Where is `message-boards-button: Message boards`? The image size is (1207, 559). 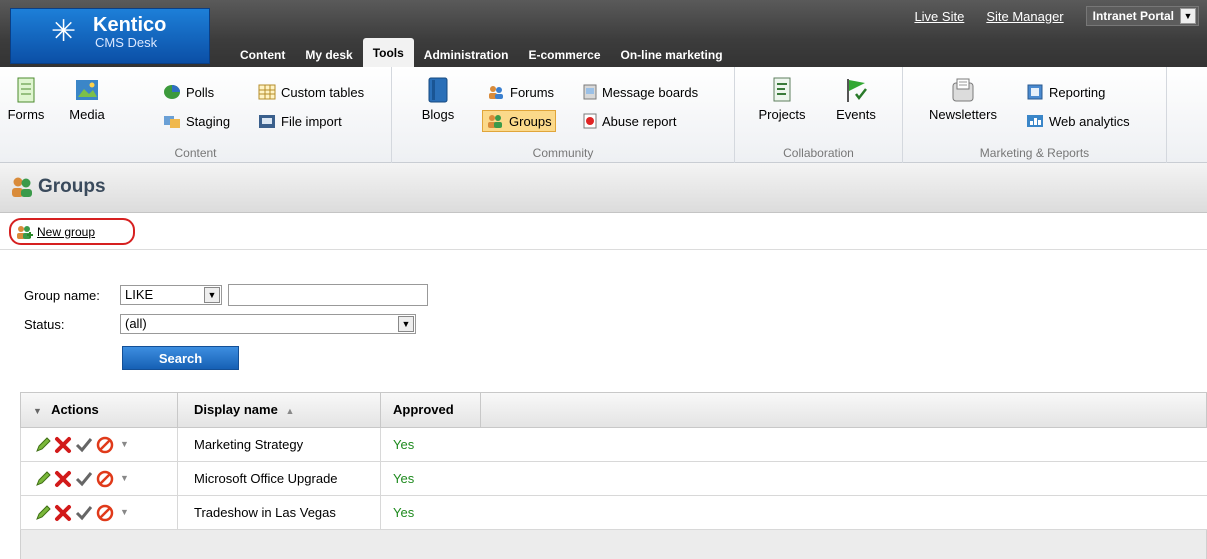 message-boards-button: Message boards is located at coordinates (640, 92).